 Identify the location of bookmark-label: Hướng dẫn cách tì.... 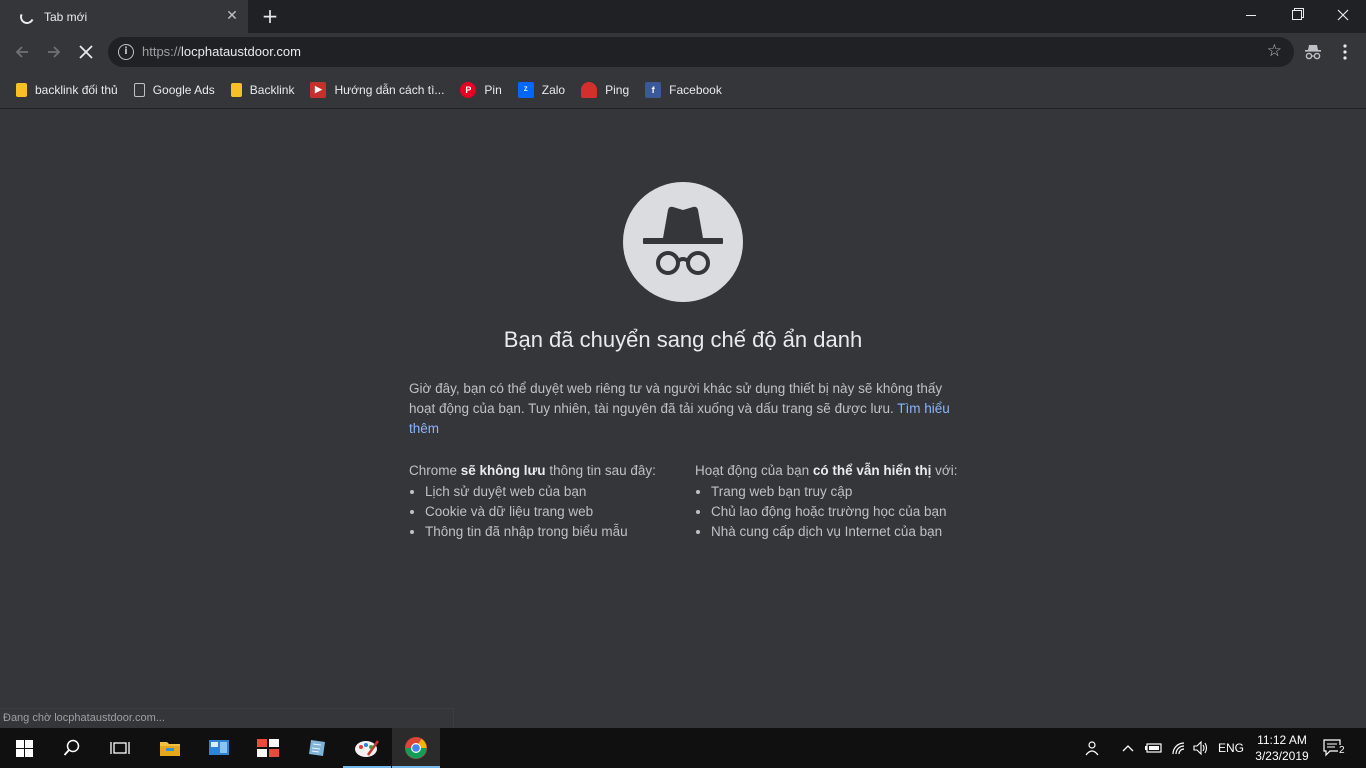
(389, 89).